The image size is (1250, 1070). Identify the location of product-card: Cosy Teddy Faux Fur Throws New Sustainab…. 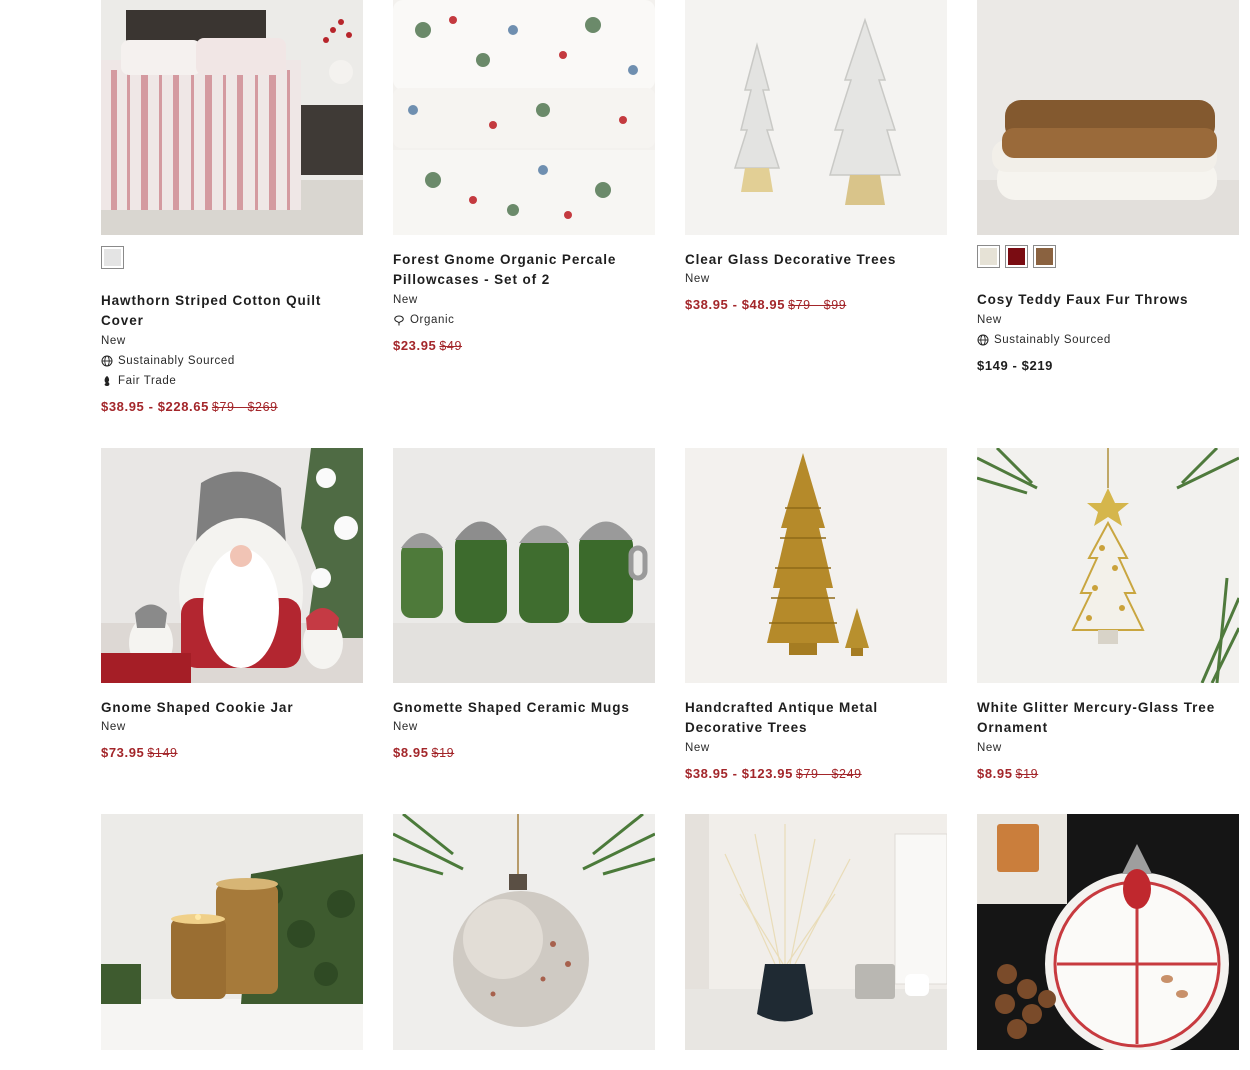
(1108, 215).